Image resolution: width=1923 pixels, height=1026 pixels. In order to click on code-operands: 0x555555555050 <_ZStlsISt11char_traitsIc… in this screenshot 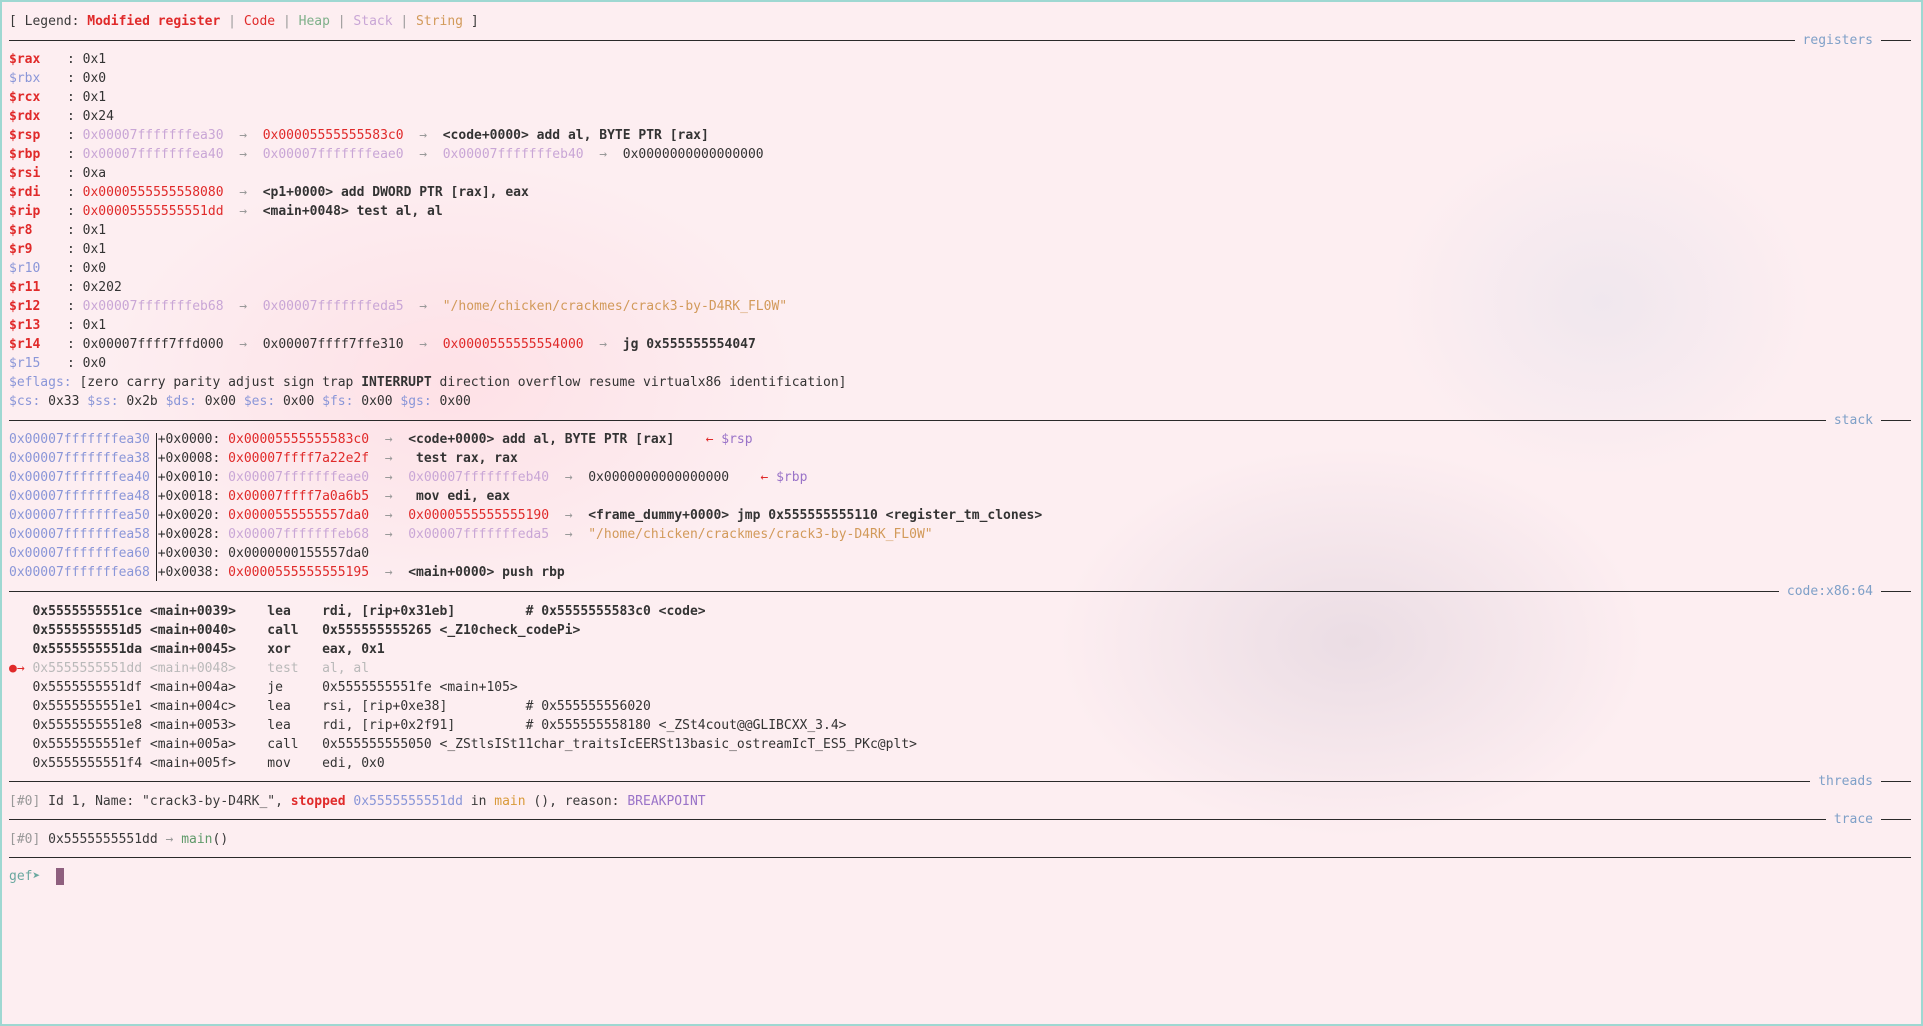, I will do `click(619, 744)`.